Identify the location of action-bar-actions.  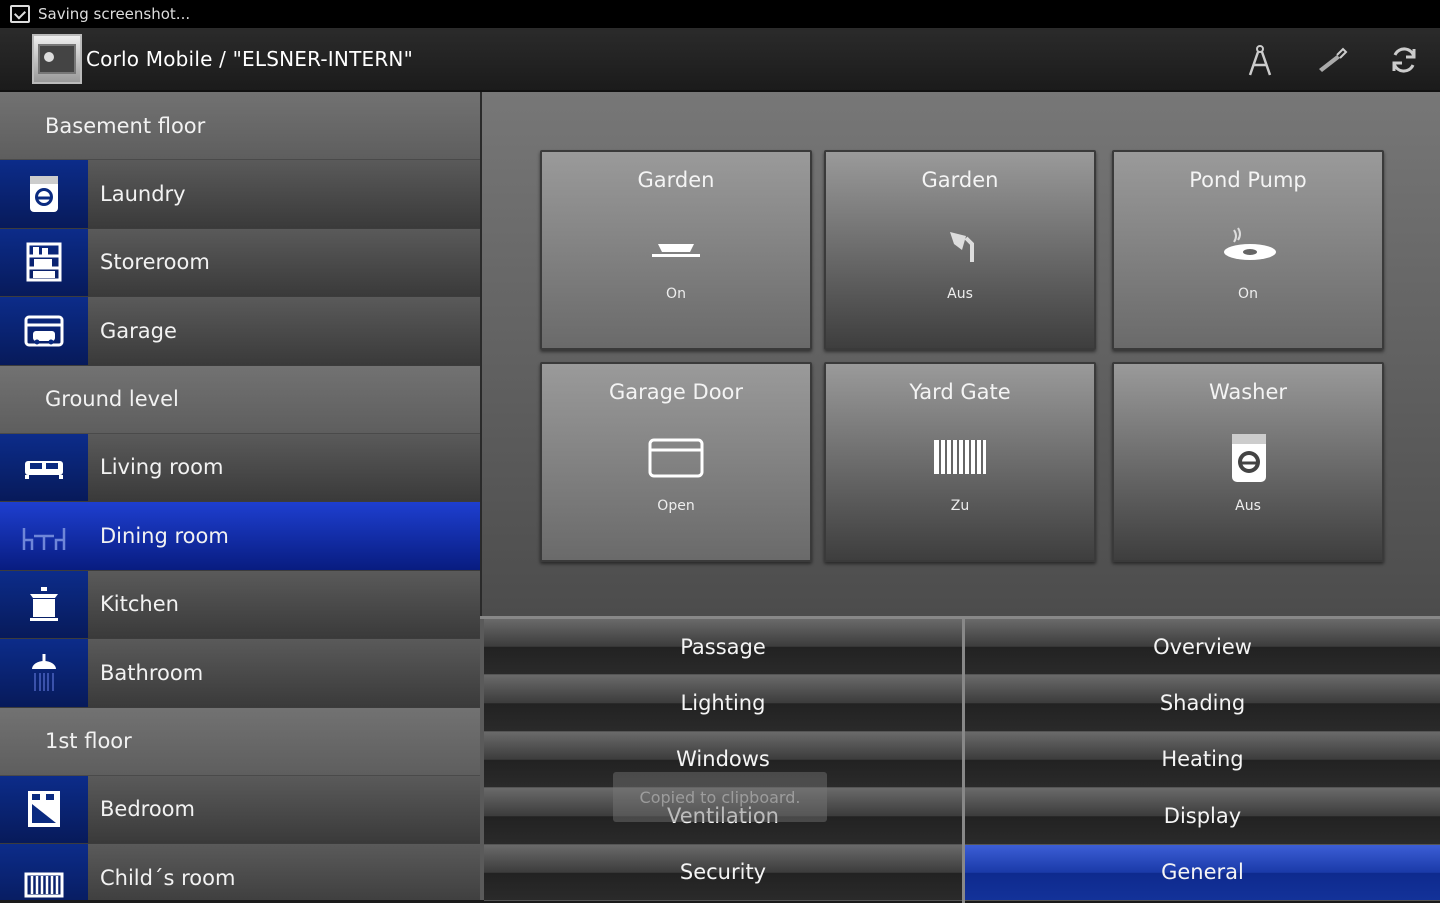
(1332, 60).